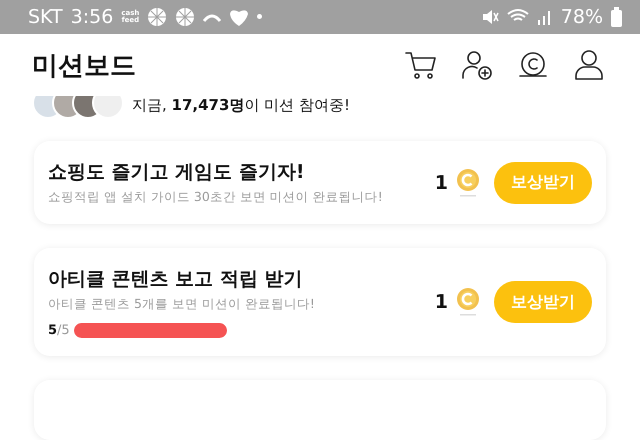 The width and height of the screenshot is (640, 440). I want to click on participants-text: 지금, 17,473명이 미션 참여중!, so click(241, 106).